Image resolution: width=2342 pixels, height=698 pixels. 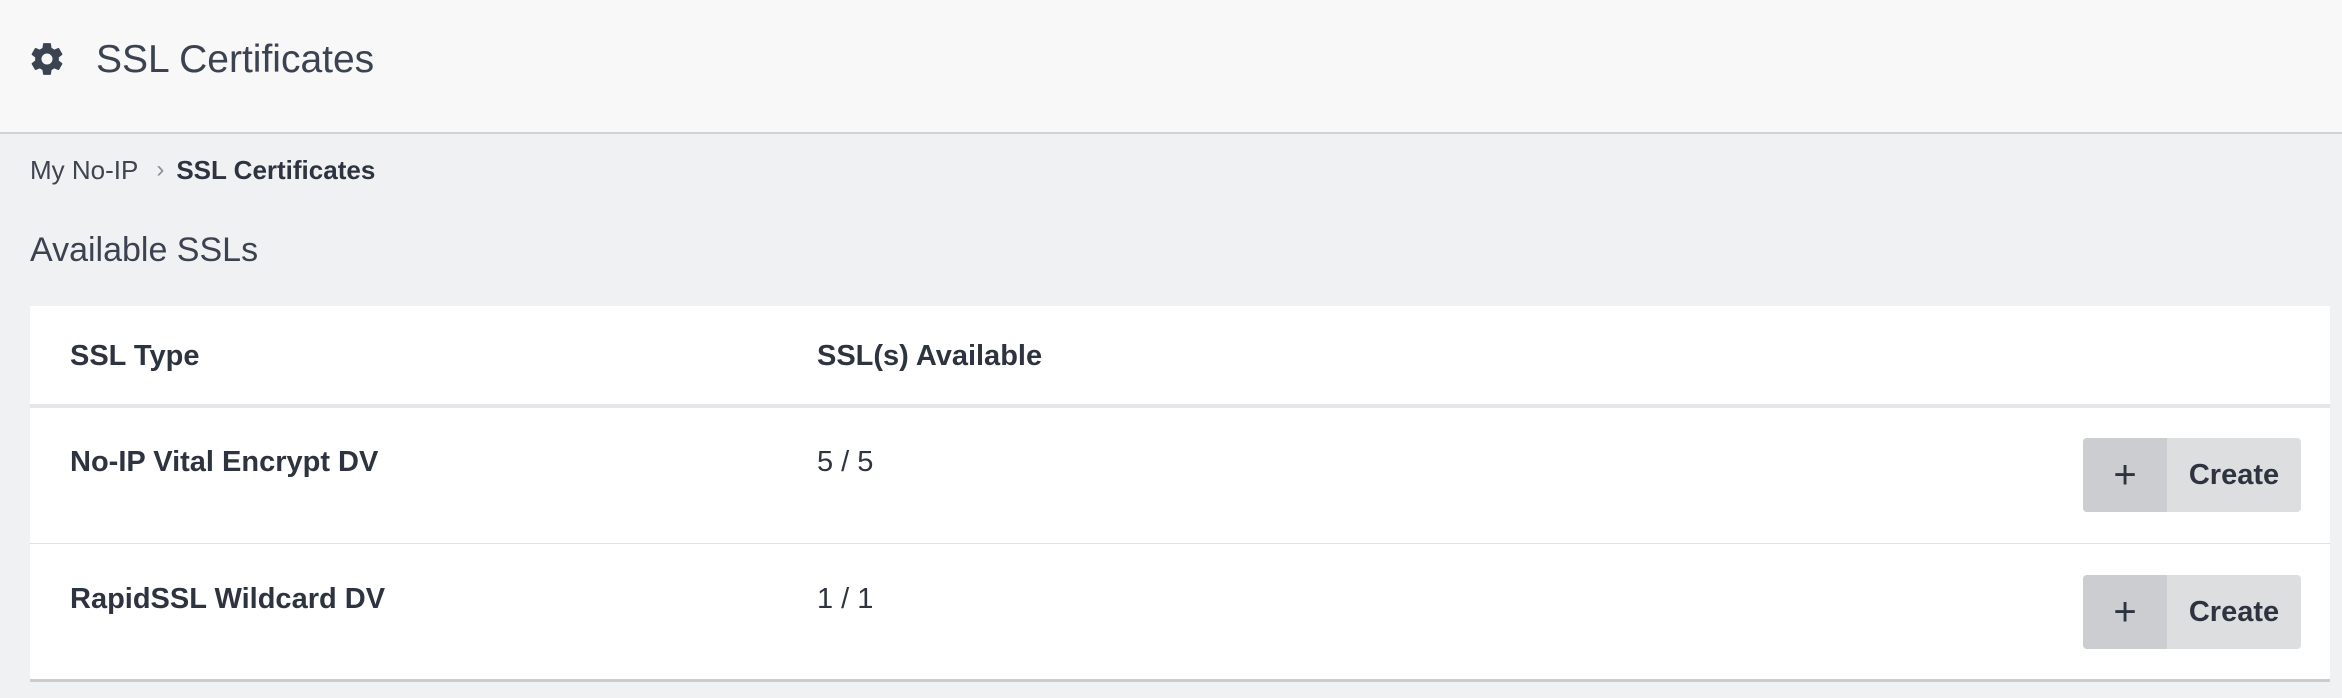 What do you see at coordinates (224, 462) in the screenshot?
I see `ssl-type-cell: No-IP Vital Encrypt DV` at bounding box center [224, 462].